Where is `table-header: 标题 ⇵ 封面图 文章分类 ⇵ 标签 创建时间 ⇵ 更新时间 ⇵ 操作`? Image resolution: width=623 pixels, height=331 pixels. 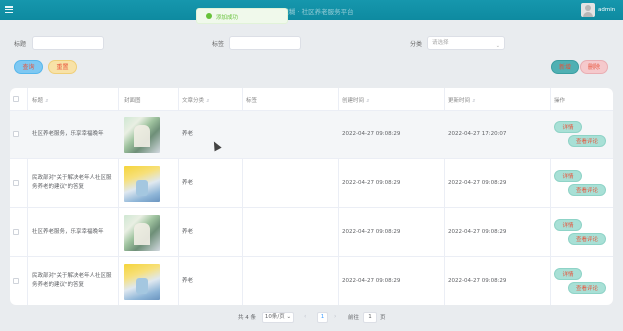
table-header: 标题 ⇵ 封面图 文章分类 ⇵ 标签 创建时间 ⇵ 更新时间 ⇵ 操作 is located at coordinates (311, 99).